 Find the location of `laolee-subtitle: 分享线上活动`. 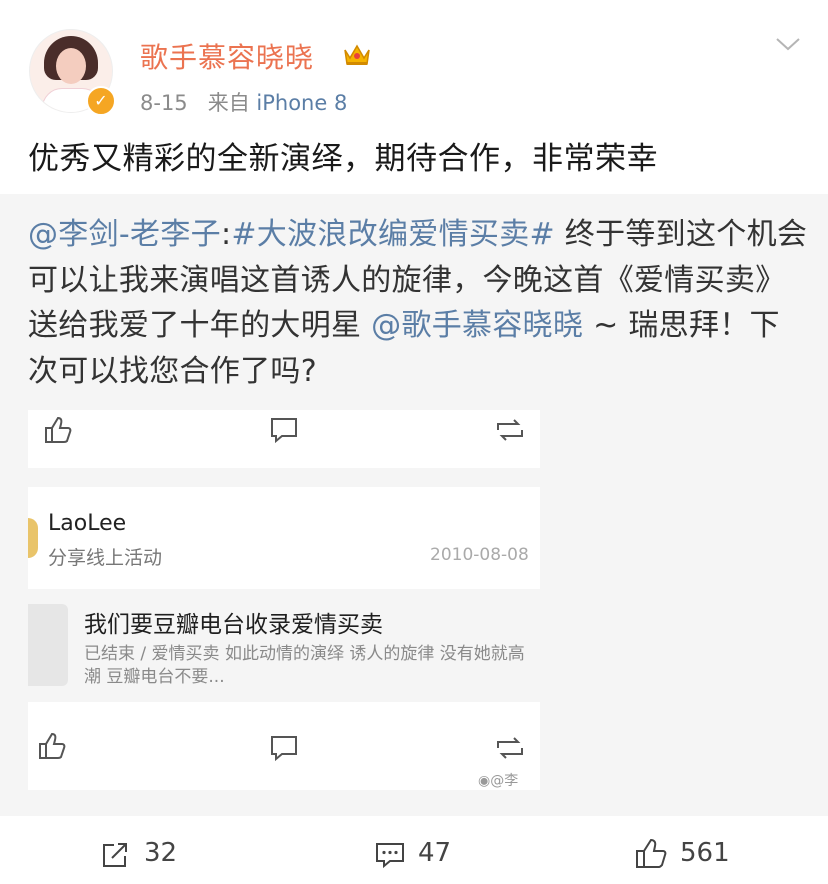

laolee-subtitle: 分享线上活动 is located at coordinates (105, 558).